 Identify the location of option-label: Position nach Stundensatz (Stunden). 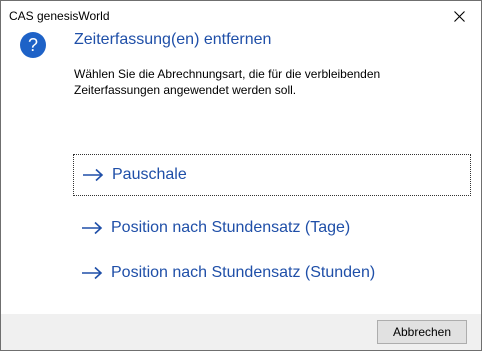
(243, 272).